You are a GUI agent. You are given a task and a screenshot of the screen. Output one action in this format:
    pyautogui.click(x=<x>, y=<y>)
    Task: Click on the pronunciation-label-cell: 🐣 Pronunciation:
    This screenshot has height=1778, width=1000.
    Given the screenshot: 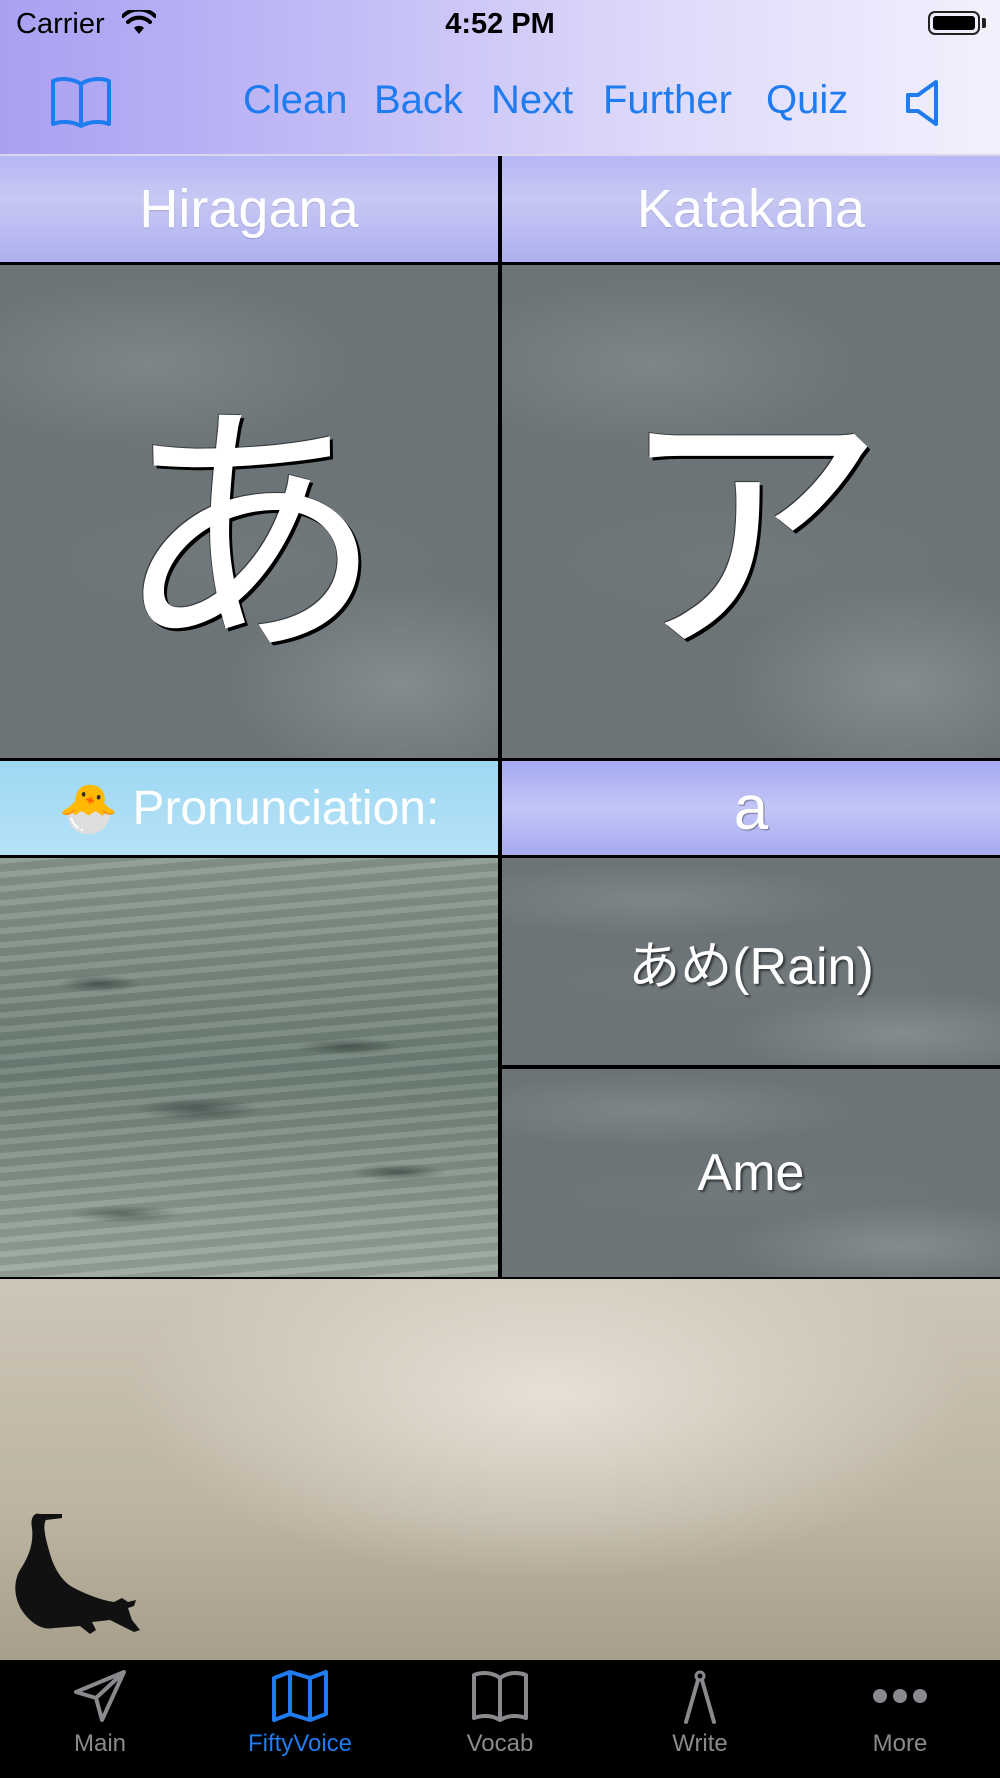 What is the action you would take?
    pyautogui.click(x=249, y=808)
    